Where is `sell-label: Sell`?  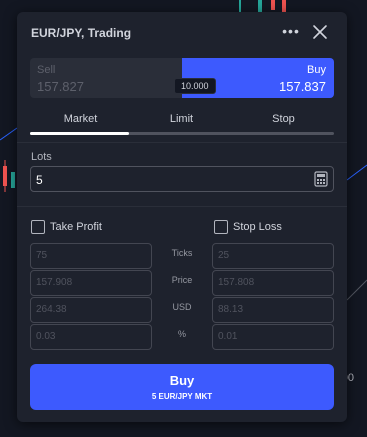
sell-label: Sell is located at coordinates (46, 70).